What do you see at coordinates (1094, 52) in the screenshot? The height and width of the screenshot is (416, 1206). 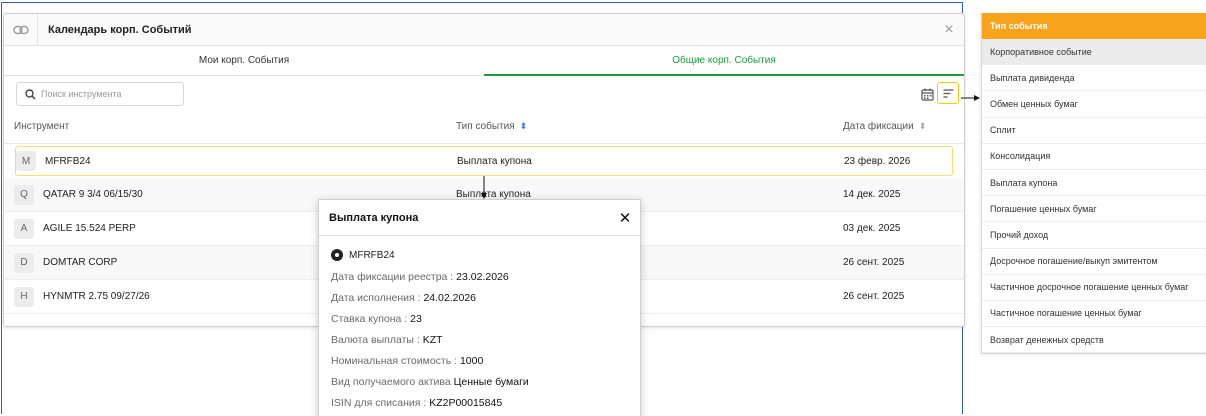 I see `dropdown-item: Корпоративное событие` at bounding box center [1094, 52].